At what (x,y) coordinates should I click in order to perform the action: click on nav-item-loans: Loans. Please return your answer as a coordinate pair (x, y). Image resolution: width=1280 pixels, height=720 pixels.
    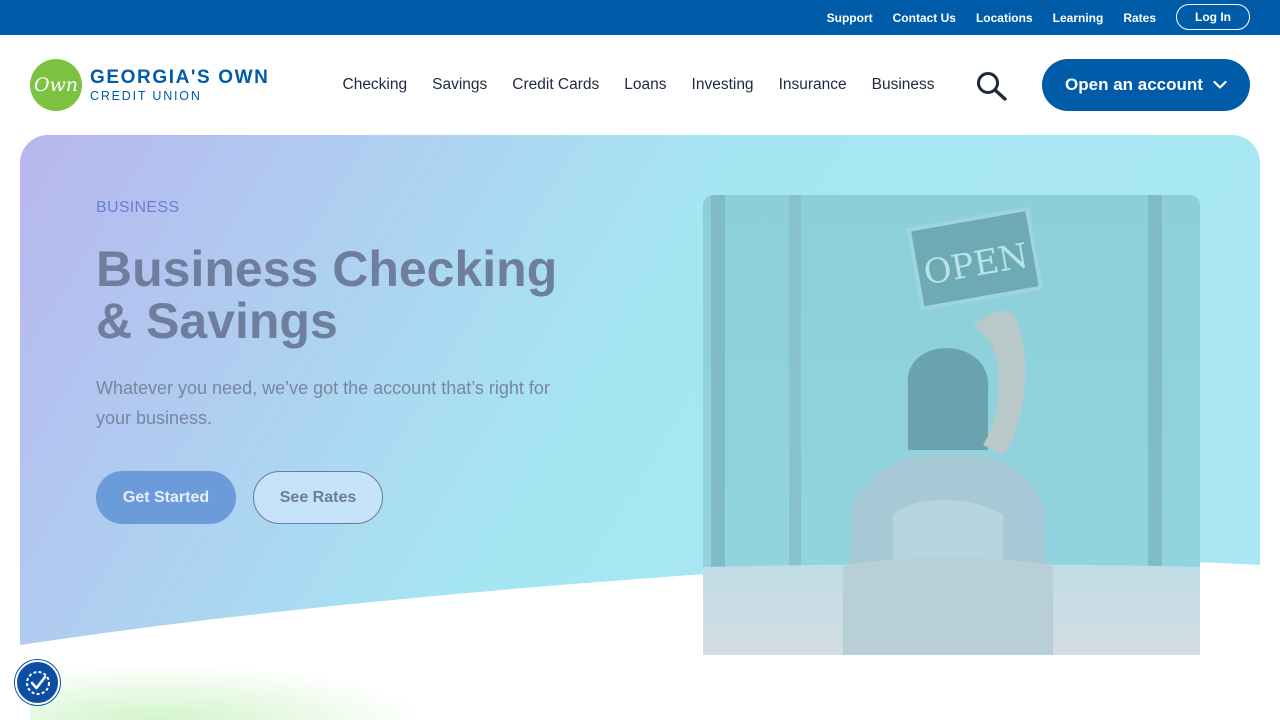
    Looking at the image, I should click on (645, 85).